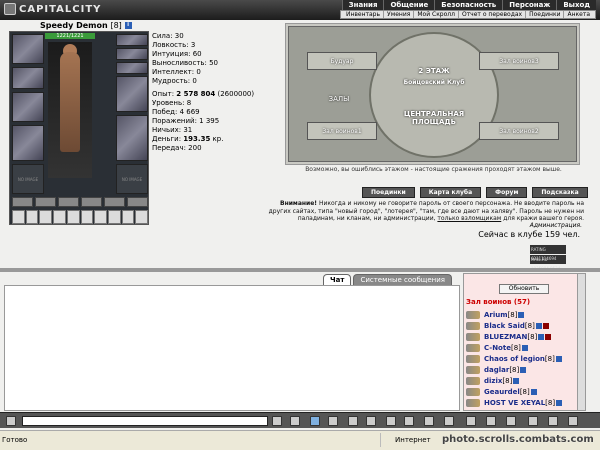 The height and width of the screenshot is (450, 600). I want to click on user-row: BLUEZMAN [8], so click(525, 336).